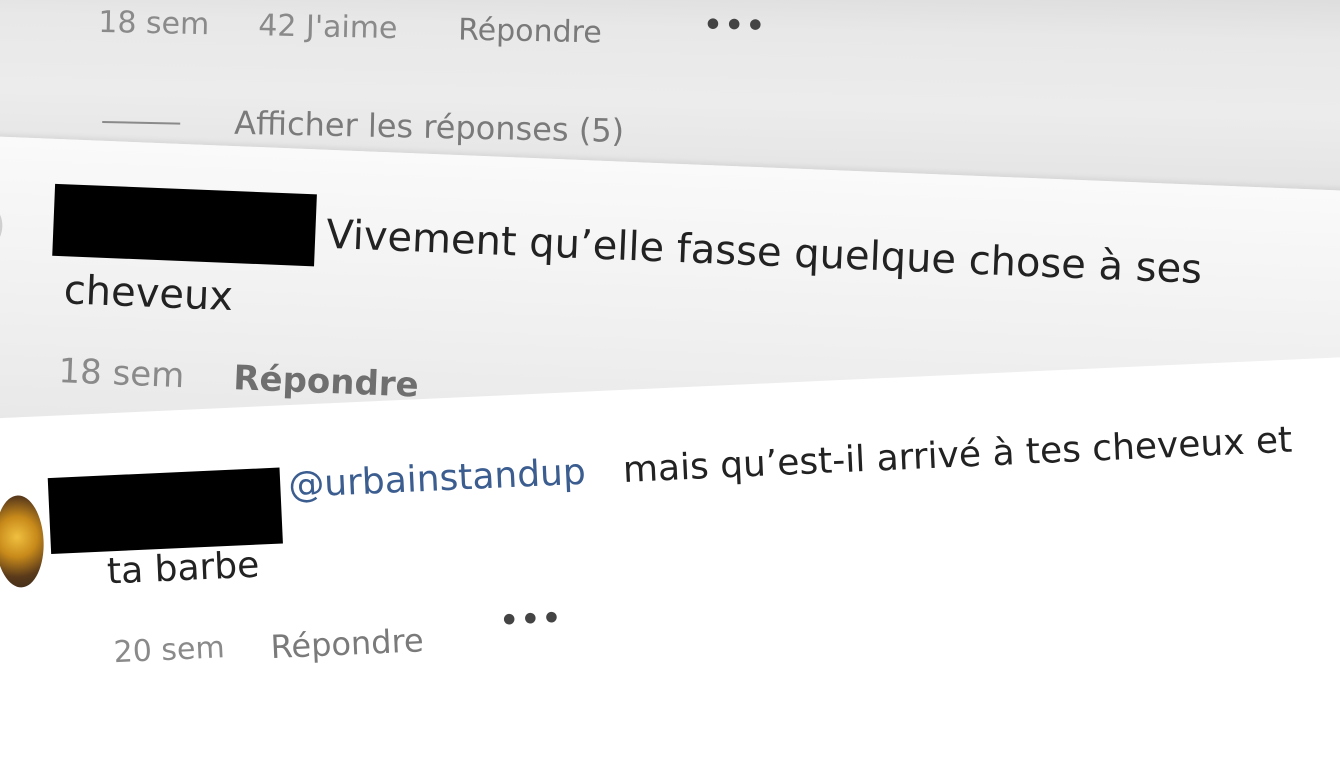 The image size is (1340, 760). What do you see at coordinates (436, 479) in the screenshot?
I see `mention-link: @urbainstandup` at bounding box center [436, 479].